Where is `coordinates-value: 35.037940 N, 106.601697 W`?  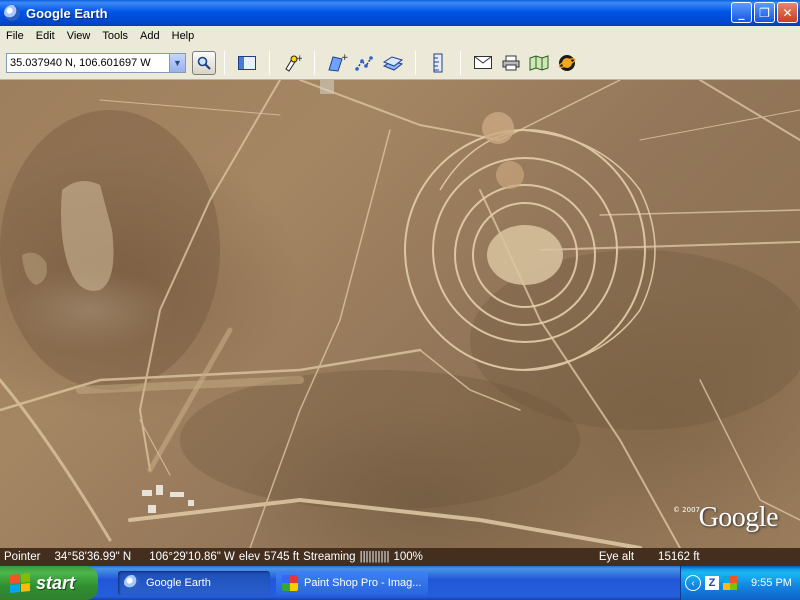 coordinates-value: 35.037940 N, 106.601697 W is located at coordinates (80, 62).